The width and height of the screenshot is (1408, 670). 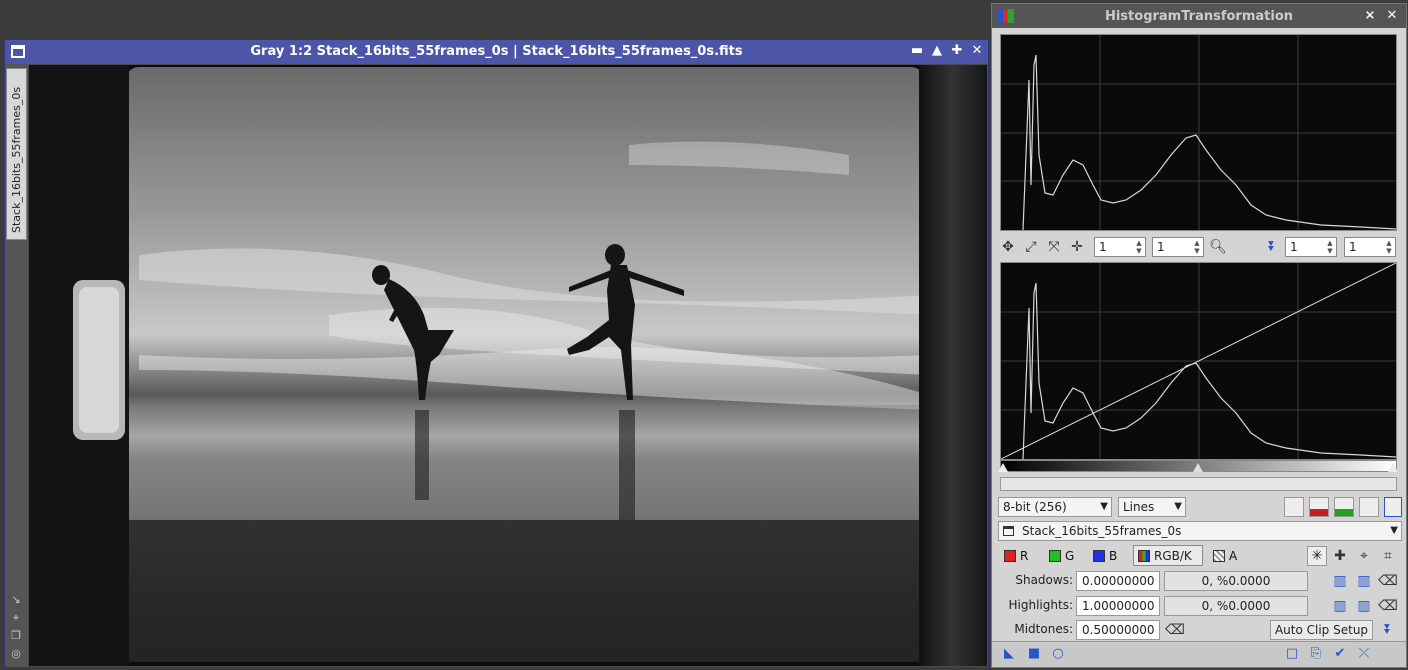 What do you see at coordinates (1173, 556) in the screenshot?
I see `channel-rgbk-label: RGB/K` at bounding box center [1173, 556].